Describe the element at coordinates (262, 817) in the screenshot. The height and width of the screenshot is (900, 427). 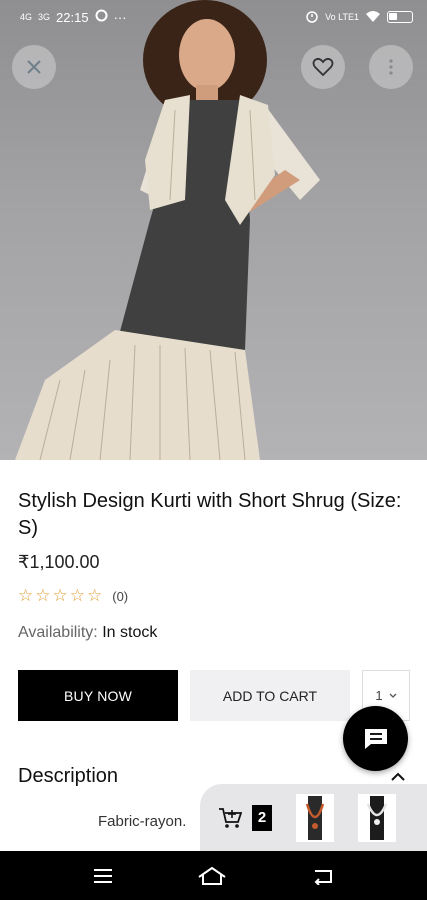
I see `cart-count-badge: 2` at that location.